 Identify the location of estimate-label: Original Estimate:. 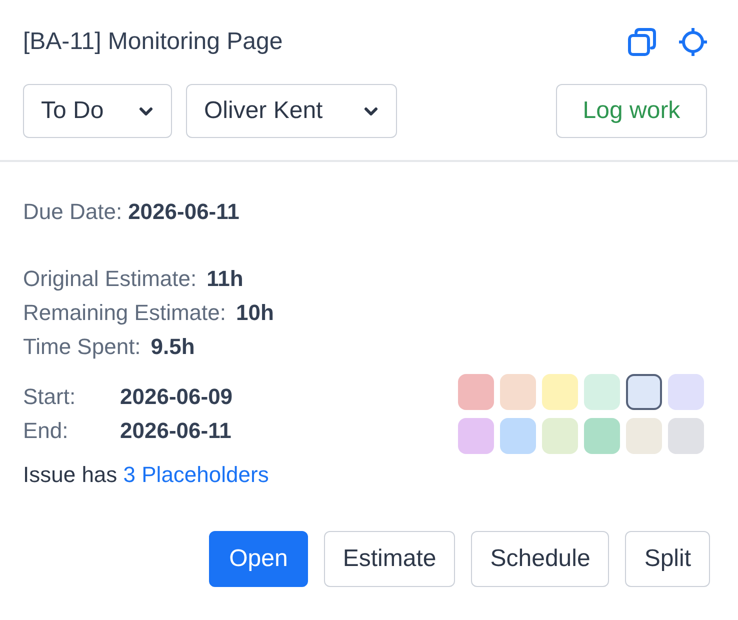
(110, 279).